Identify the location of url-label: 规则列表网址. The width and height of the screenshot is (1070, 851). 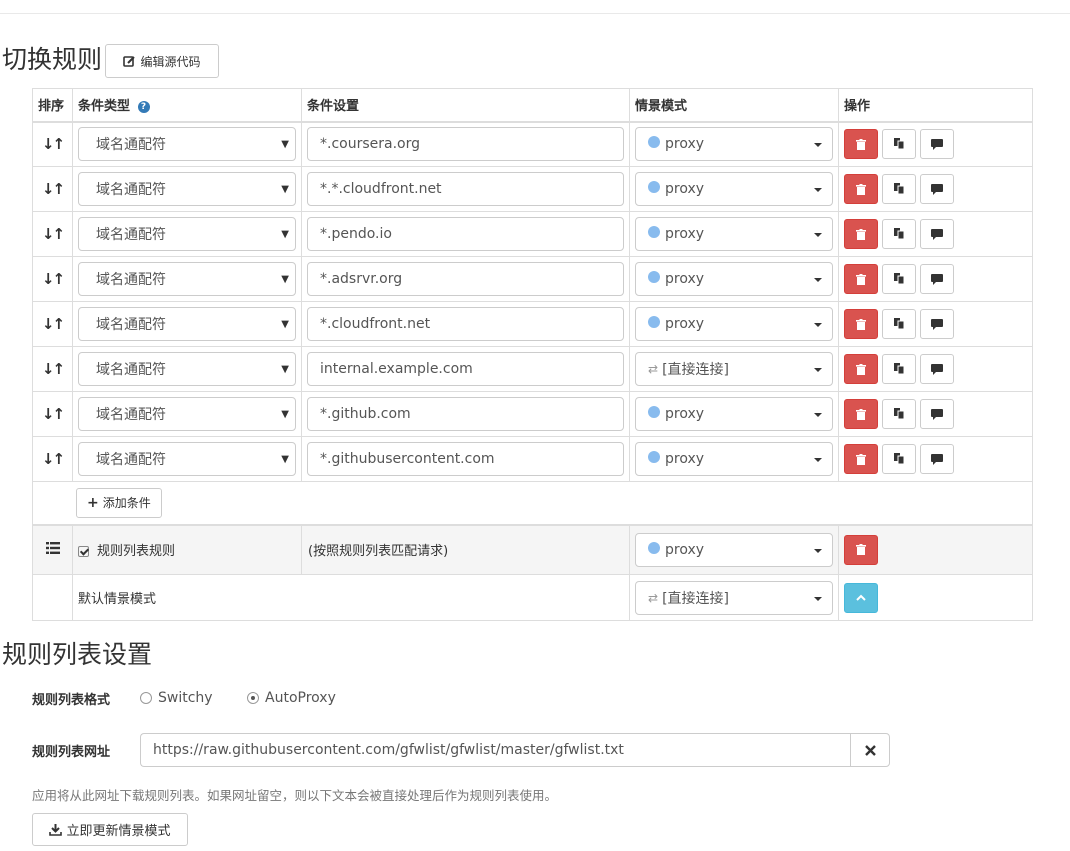
(71, 752).